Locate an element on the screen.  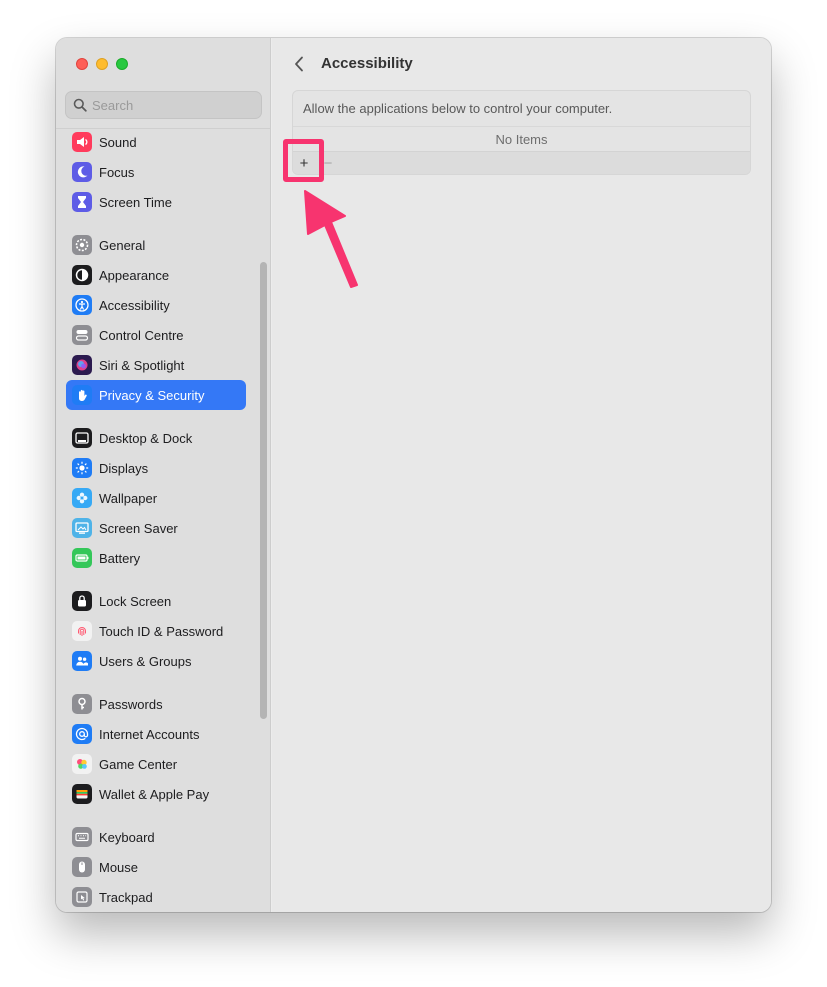
sidebar-item-mouse: Mouse is located at coordinates (156, 867).